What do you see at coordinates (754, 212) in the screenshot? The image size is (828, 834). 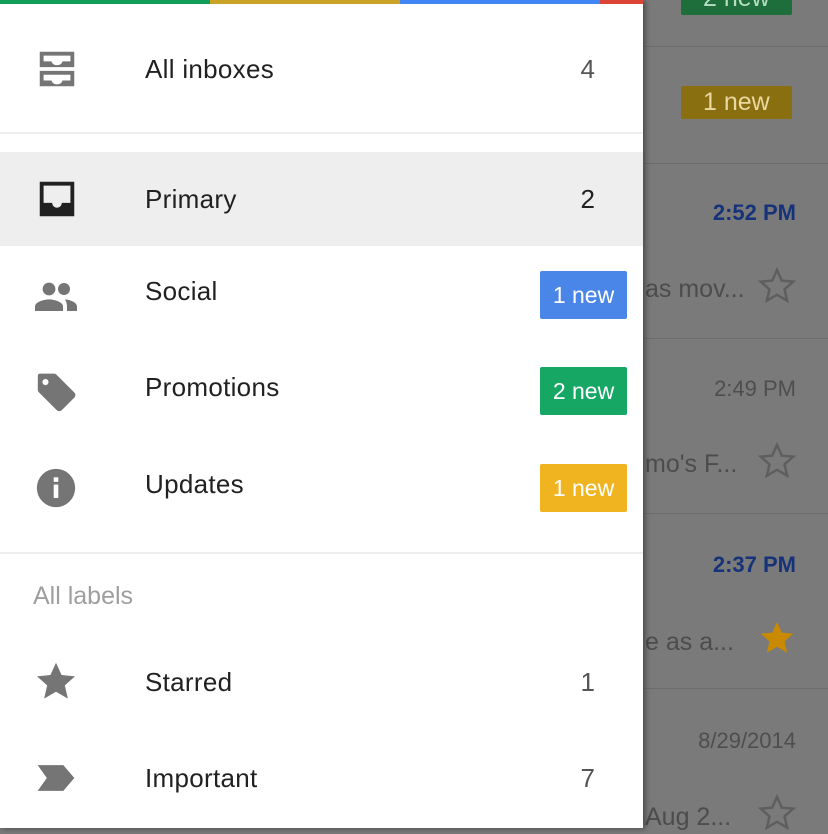 I see `email-time: 2:52 PM` at bounding box center [754, 212].